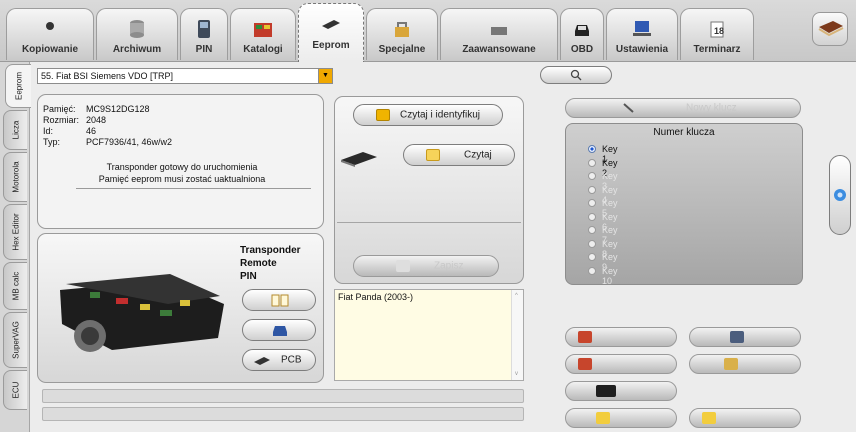 Image resolution: width=856 pixels, height=432 pixels. What do you see at coordinates (15, 340) in the screenshot?
I see `side-tab-supervag: SuperVAG` at bounding box center [15, 340].